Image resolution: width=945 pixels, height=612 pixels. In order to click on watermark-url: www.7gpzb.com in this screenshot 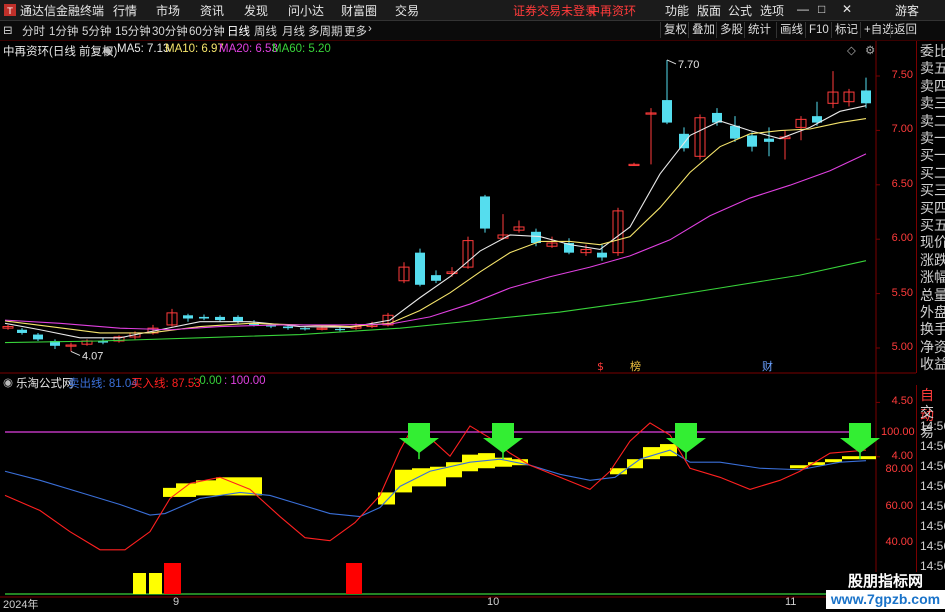, I will do `click(885, 599)`.